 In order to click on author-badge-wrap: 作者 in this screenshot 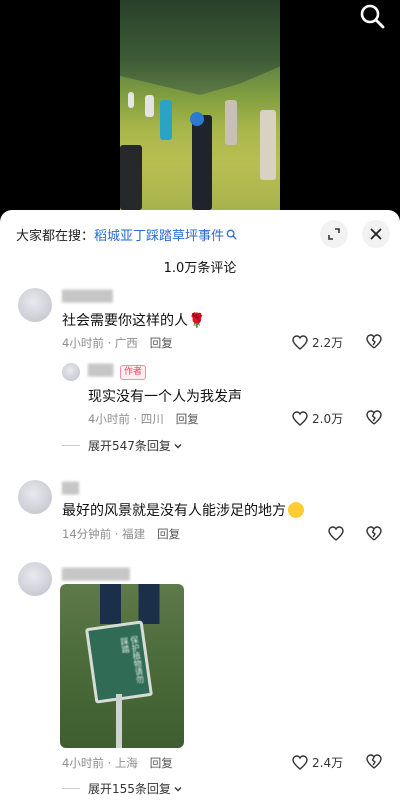, I will do `click(131, 371)`.